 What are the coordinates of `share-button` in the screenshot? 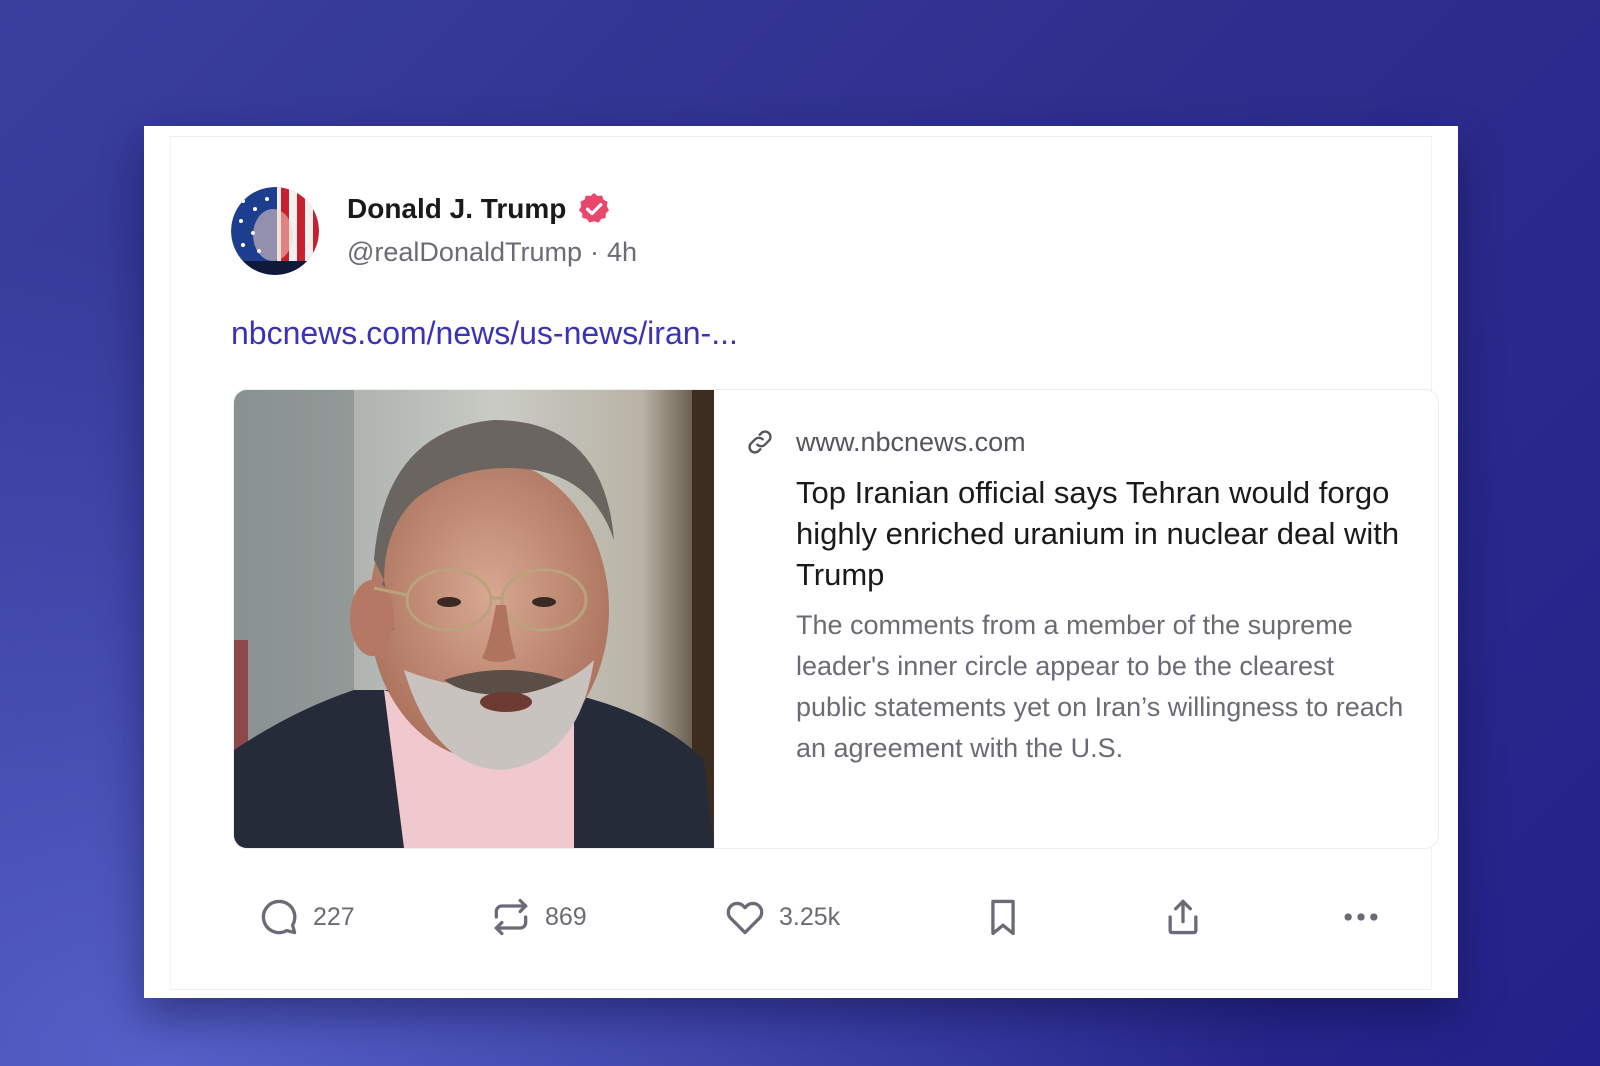 It's located at (1183, 917).